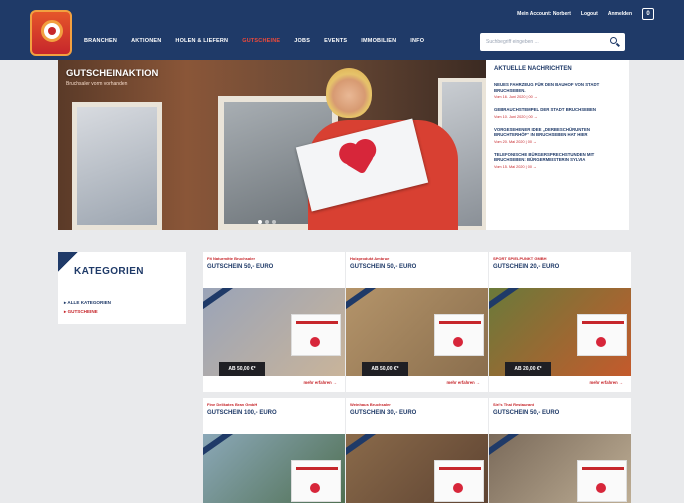 This screenshot has width=684, height=503. What do you see at coordinates (557, 142) in the screenshot?
I see `news-meta: Vom 20. Mai 2020 | 00 →` at bounding box center [557, 142].